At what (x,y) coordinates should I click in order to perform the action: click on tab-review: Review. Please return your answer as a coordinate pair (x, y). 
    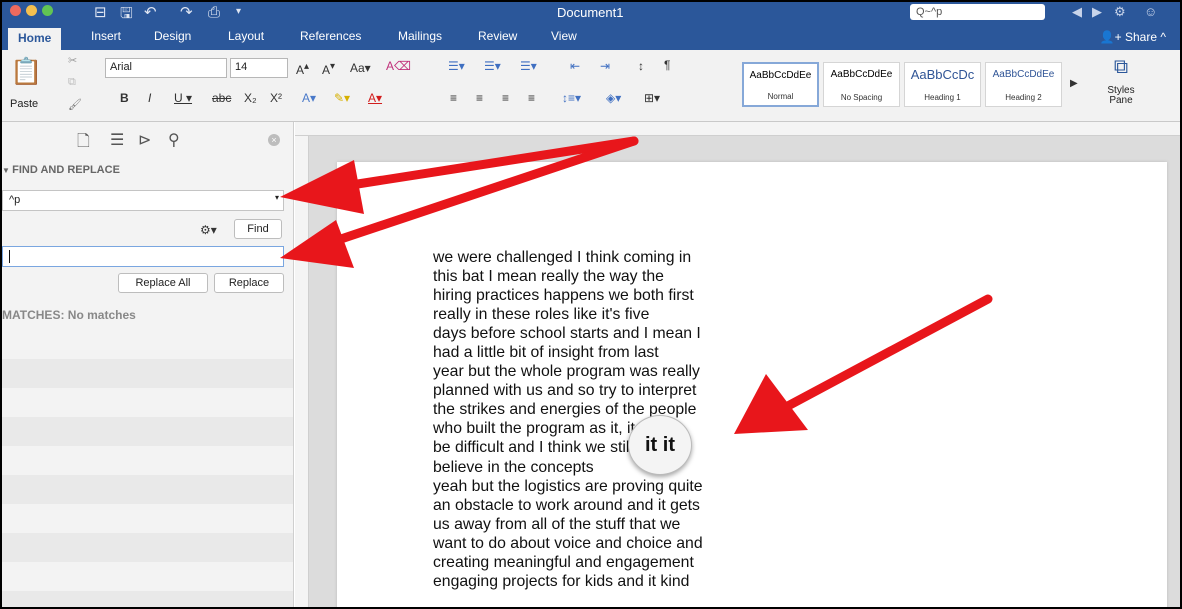
    Looking at the image, I should click on (497, 36).